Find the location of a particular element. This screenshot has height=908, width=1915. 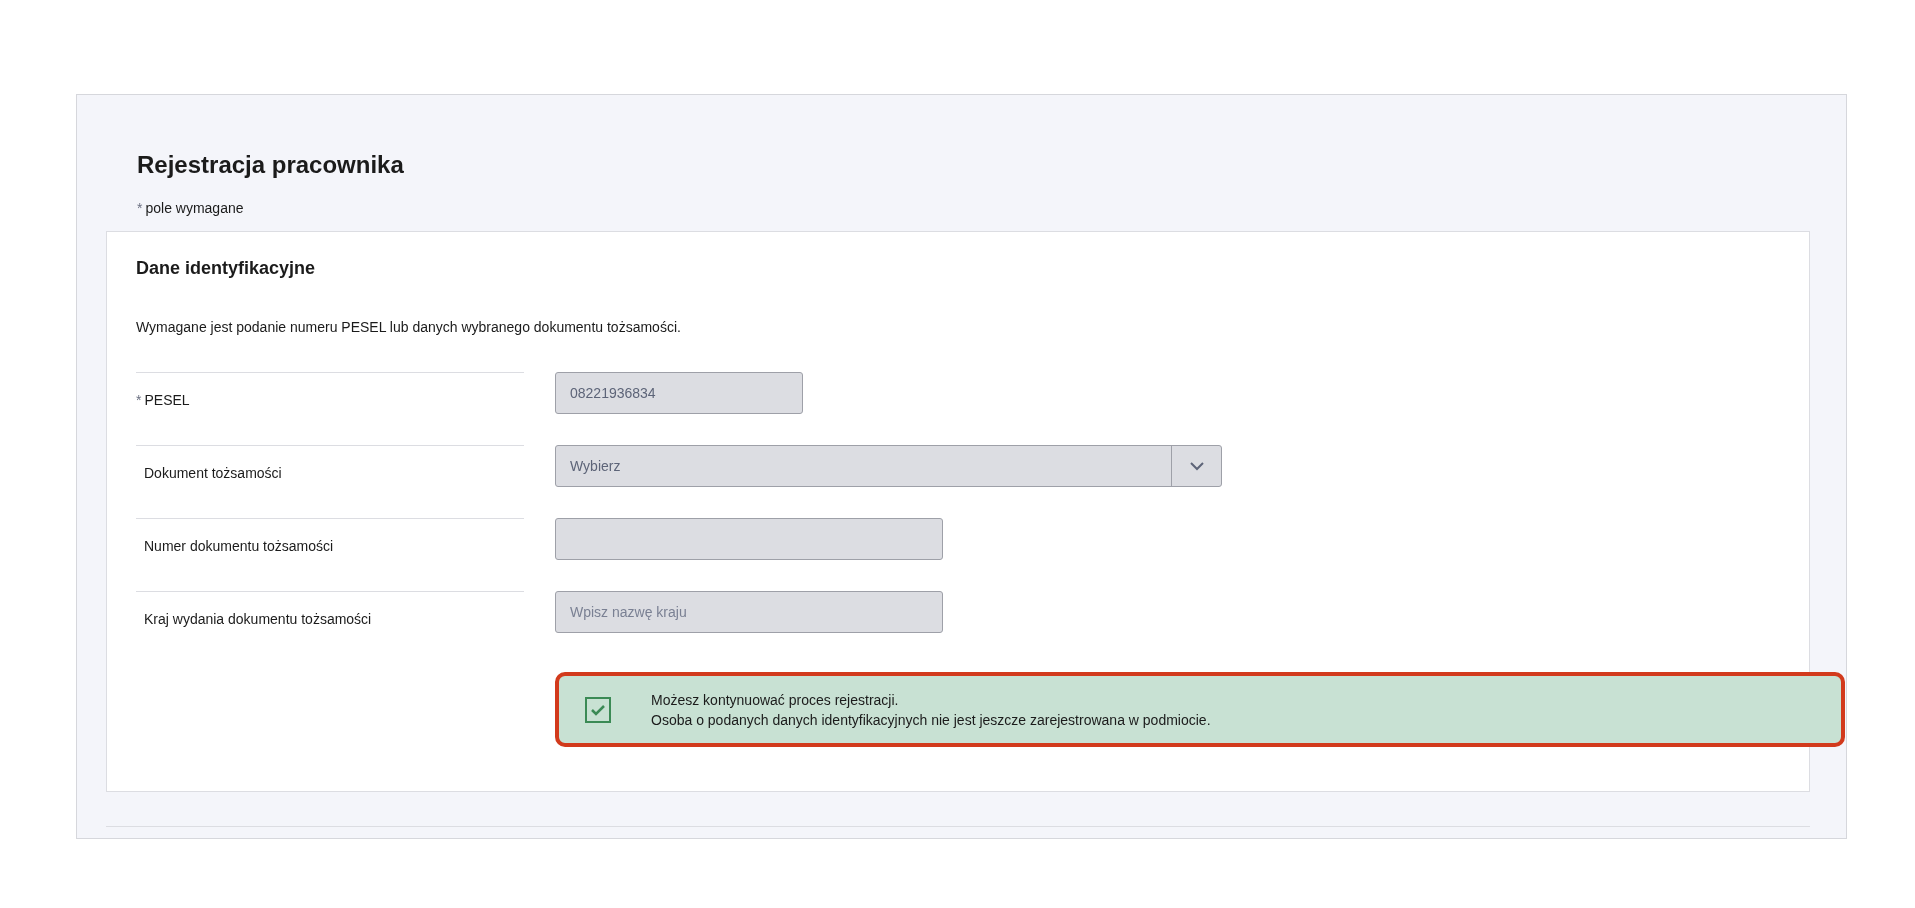

section-description: Wymagane jest podanie numeru PESEL lub danych wybranego dokumentu tożsamości. is located at coordinates (409, 328).